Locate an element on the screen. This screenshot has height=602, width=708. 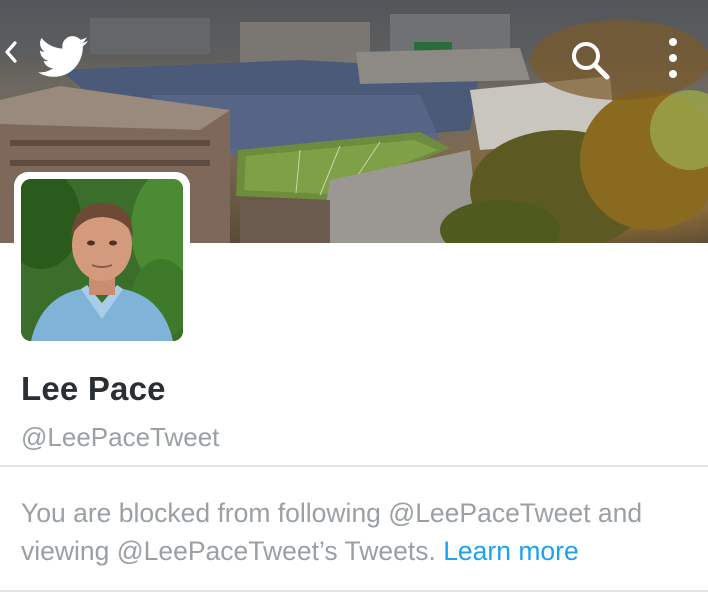
profile-name: Lee Pace is located at coordinates (93, 388).